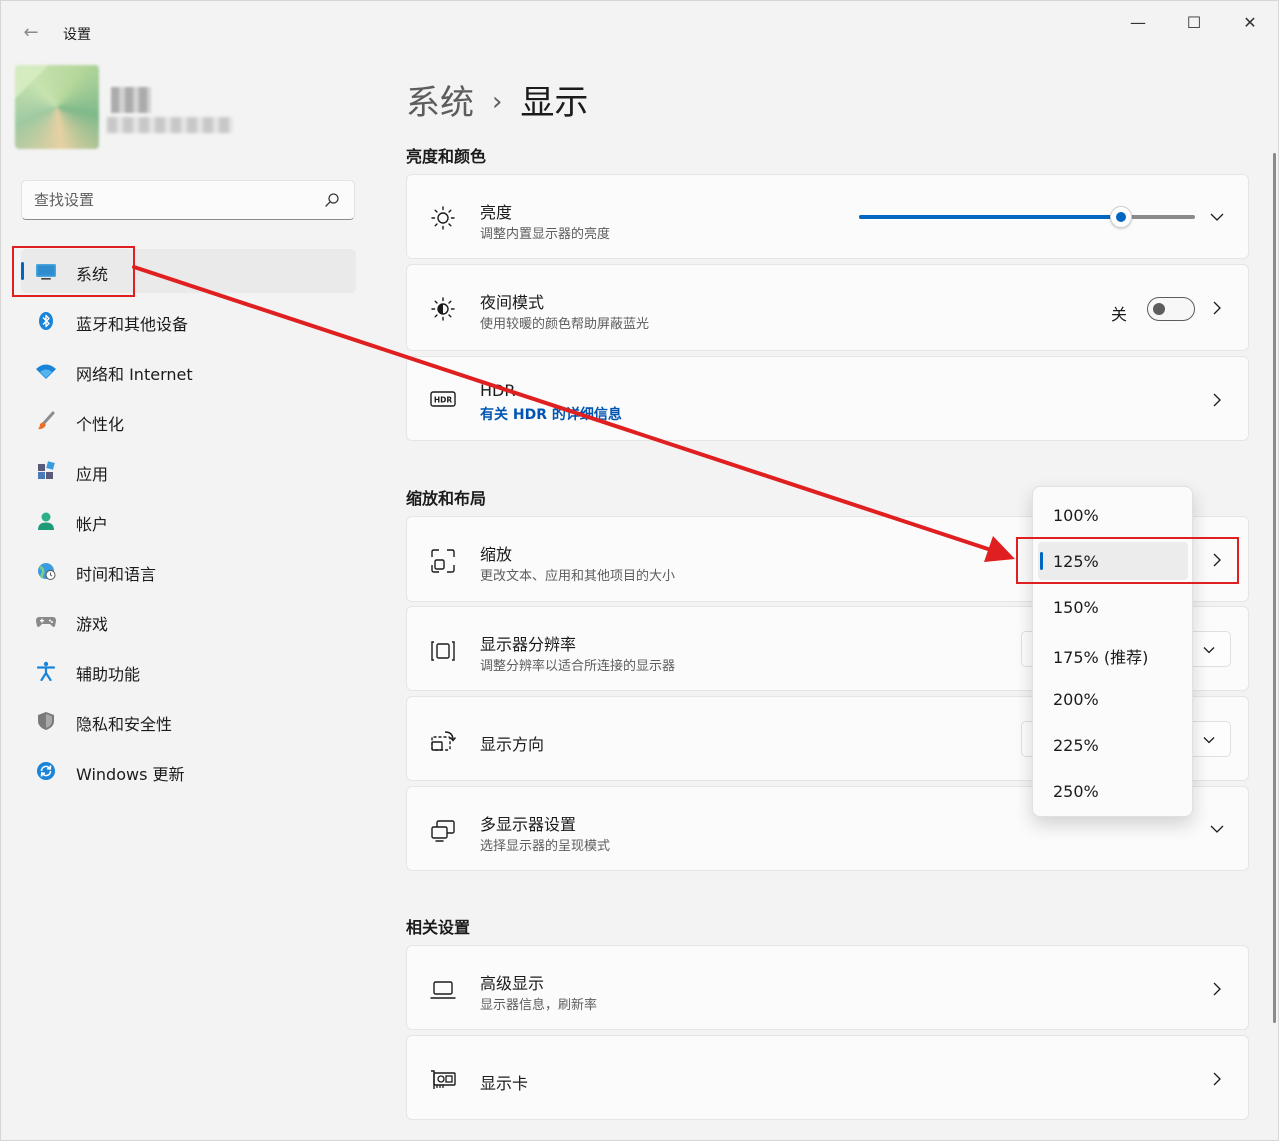 This screenshot has width=1279, height=1141. Describe the element at coordinates (1250, 23) in the screenshot. I see `close-button: ✕` at that location.